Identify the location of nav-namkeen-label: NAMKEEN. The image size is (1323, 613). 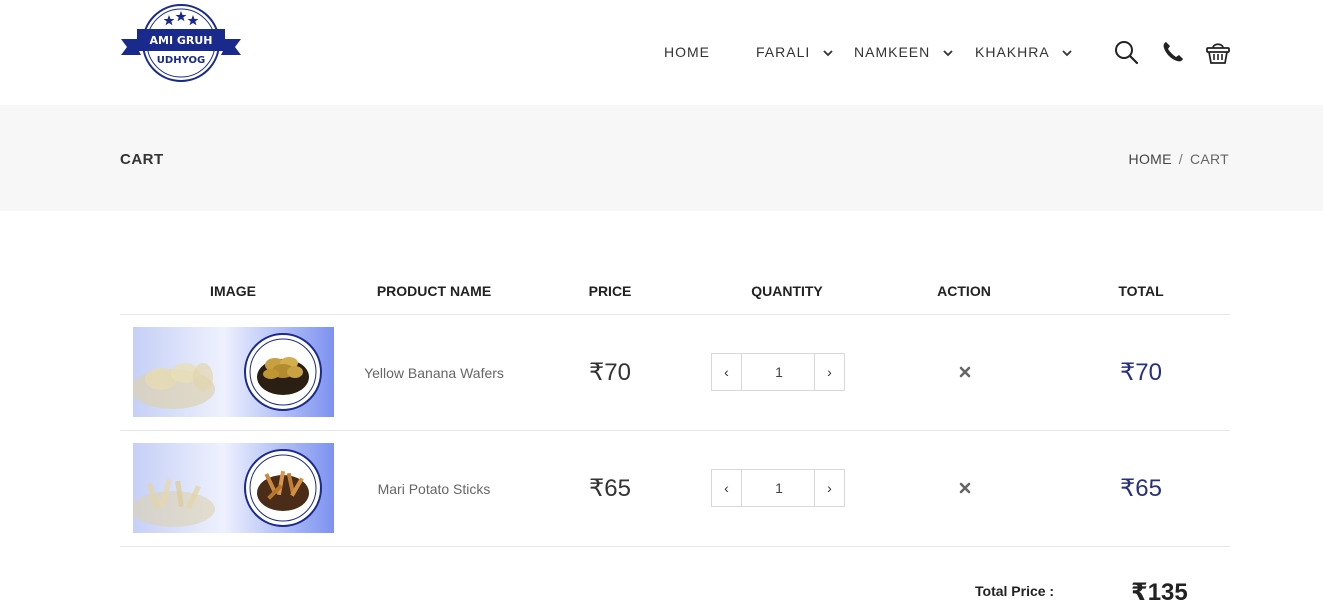
(892, 52).